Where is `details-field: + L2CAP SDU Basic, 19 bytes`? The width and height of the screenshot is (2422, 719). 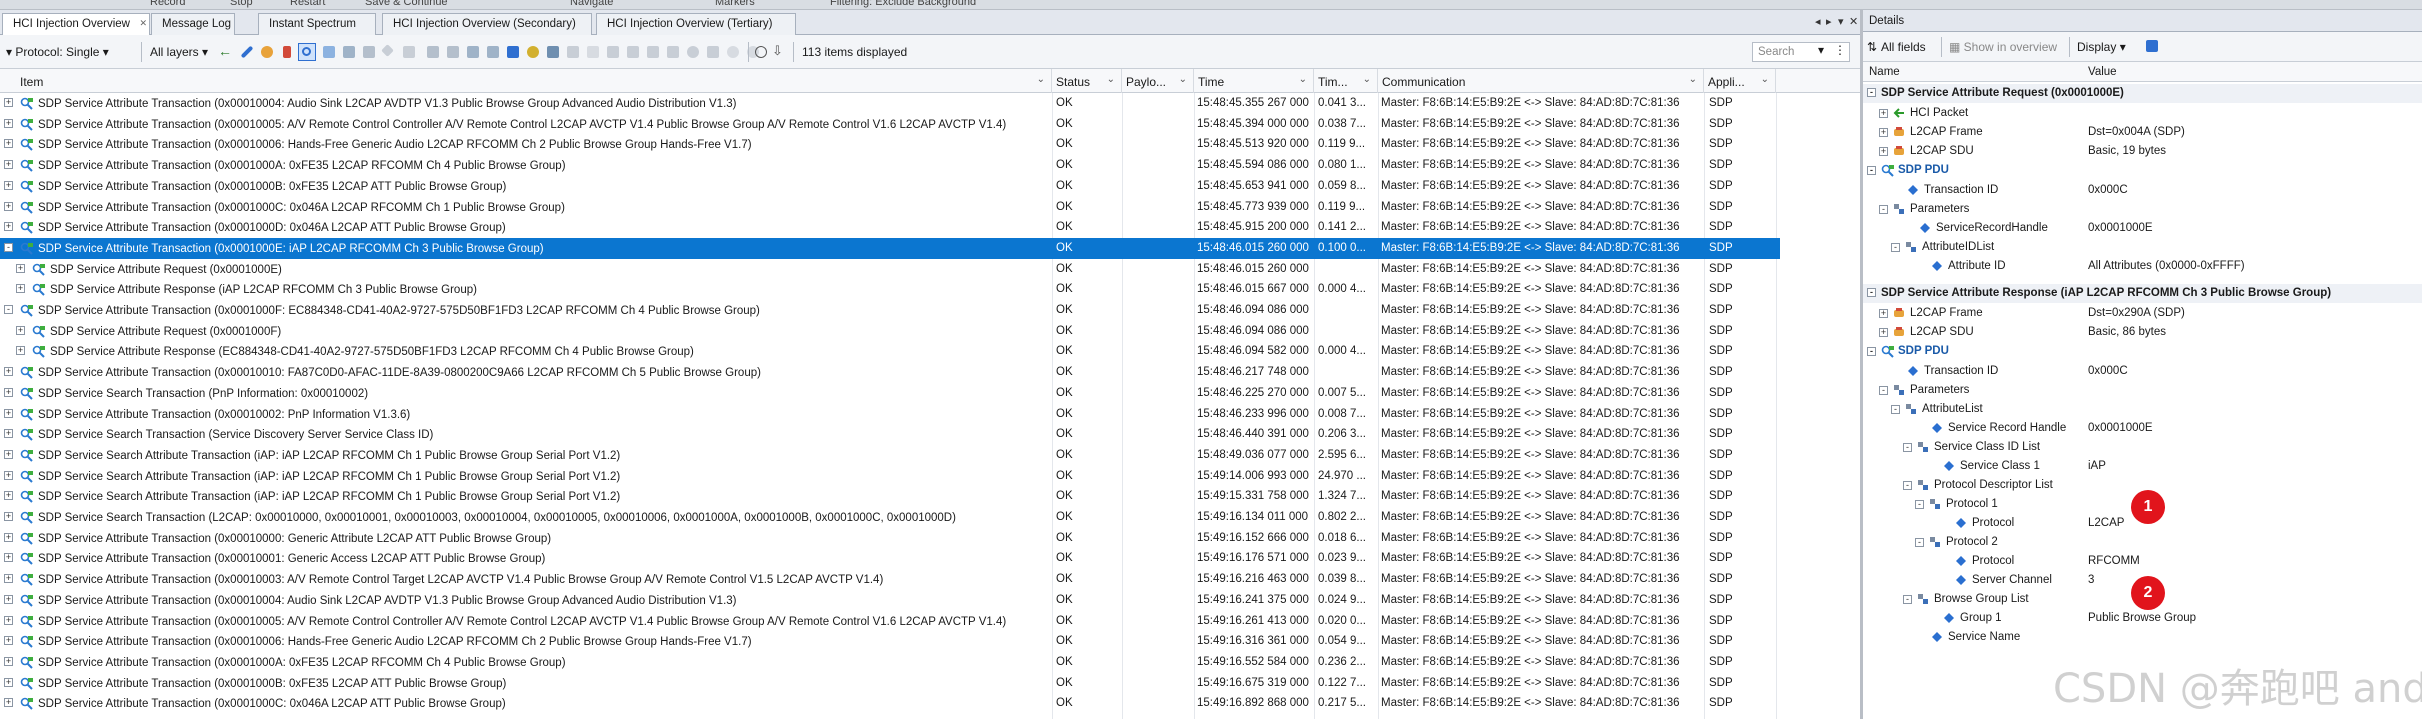 details-field: + L2CAP SDU Basic, 19 bytes is located at coordinates (2142, 151).